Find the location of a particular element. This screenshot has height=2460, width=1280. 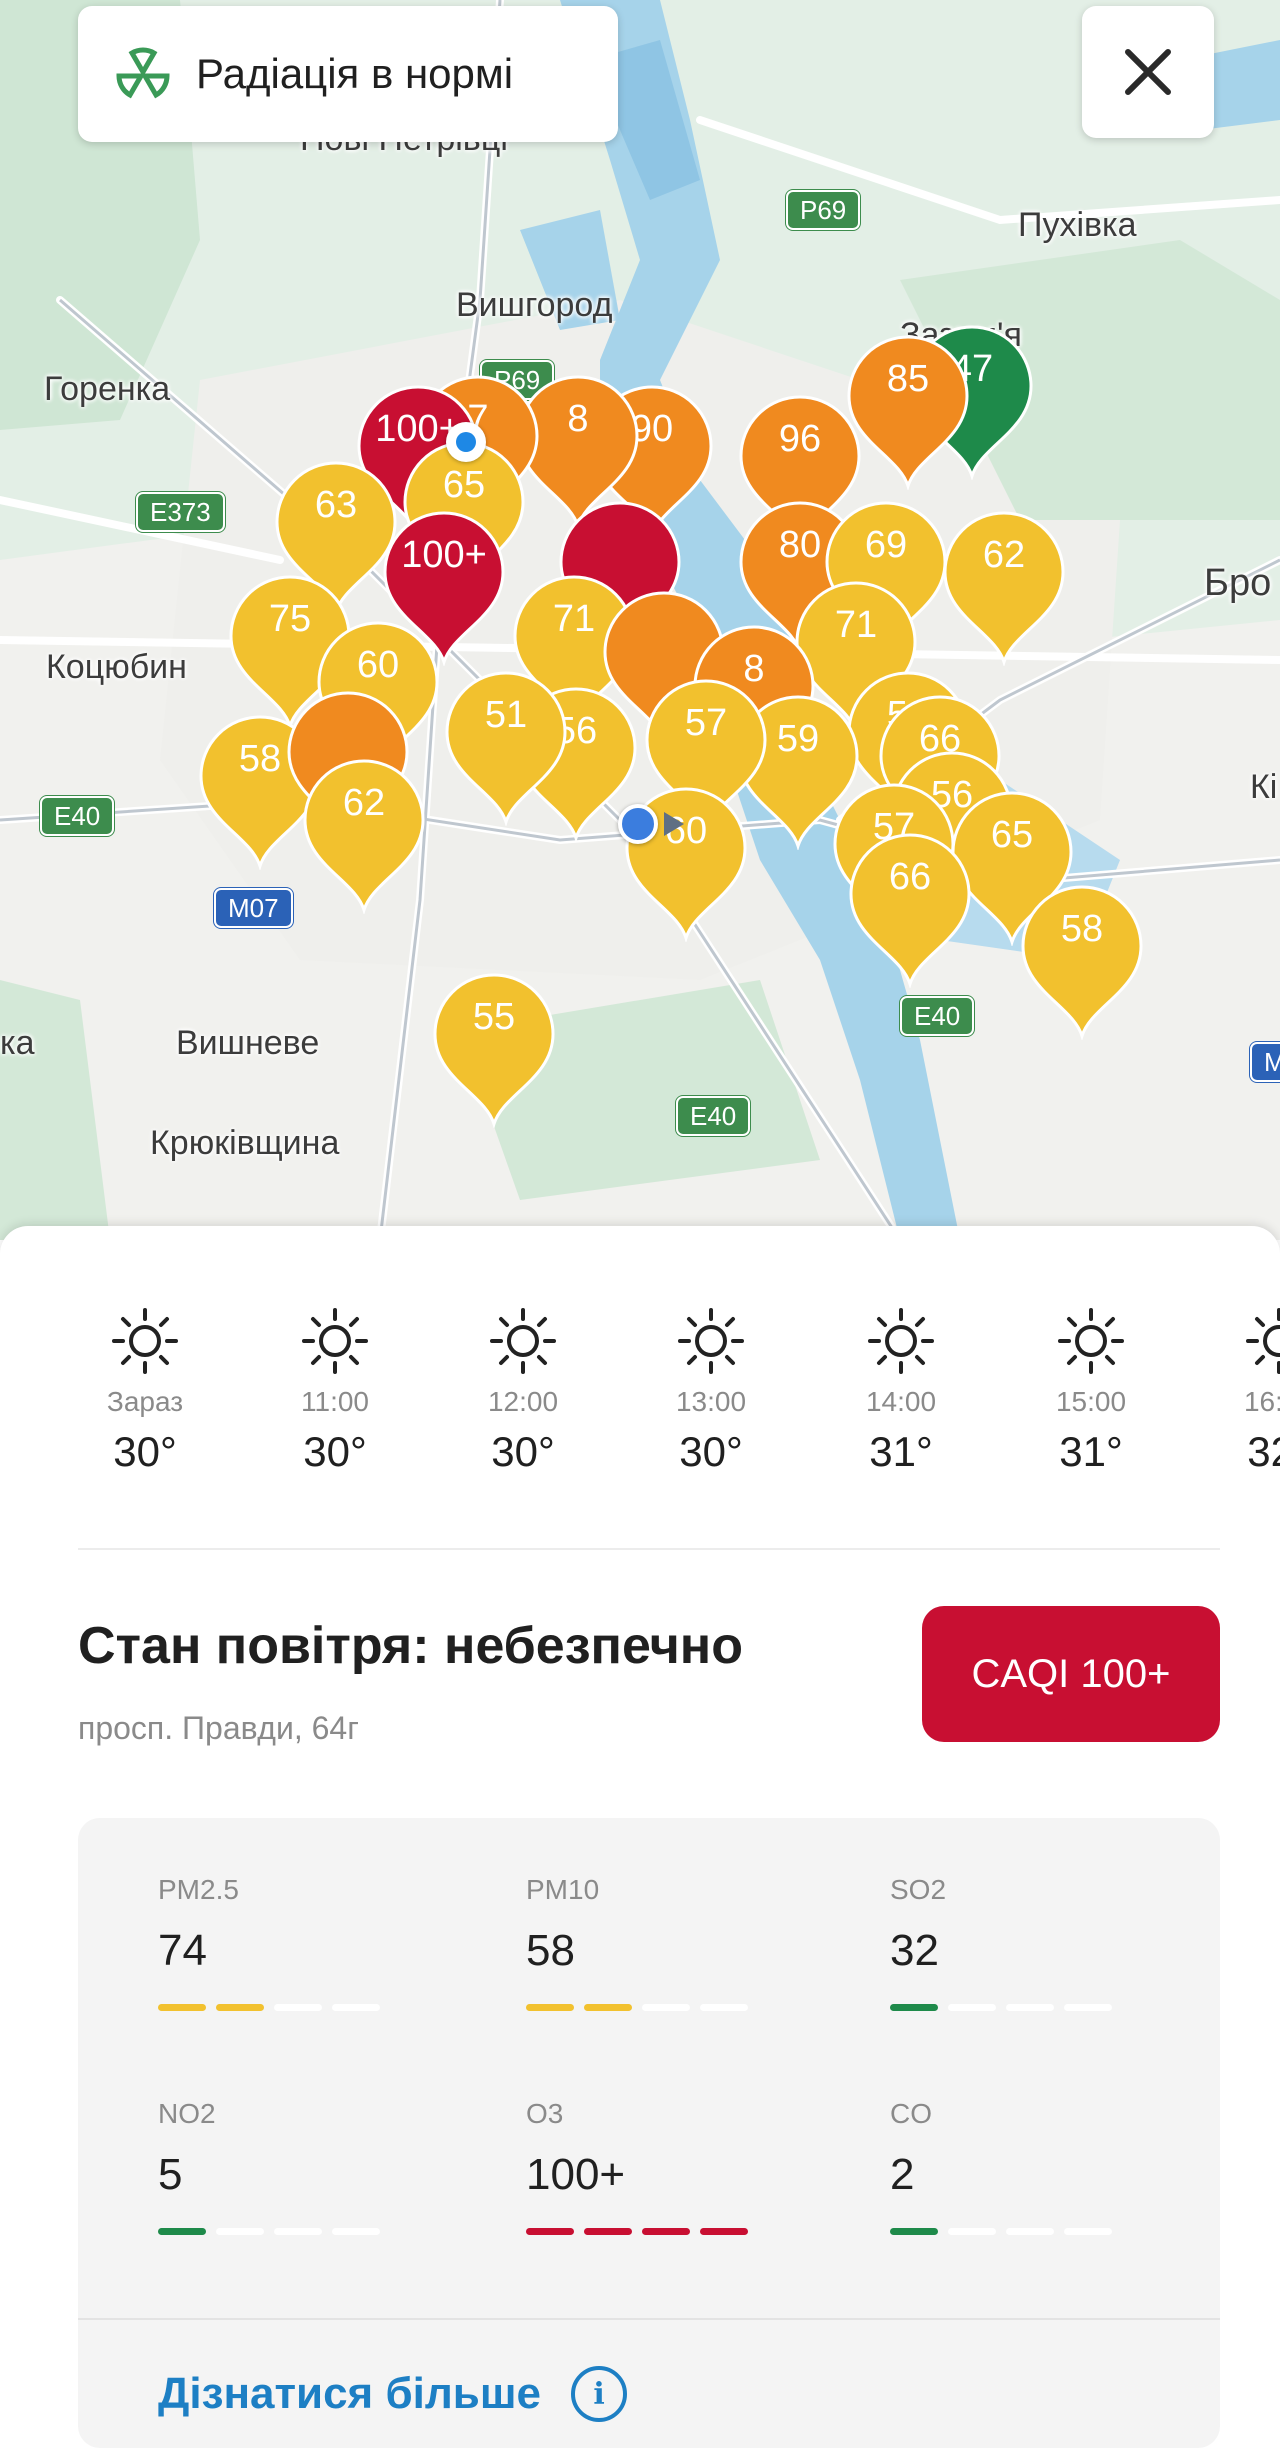

aqi-marker: 51 is located at coordinates (506, 746).